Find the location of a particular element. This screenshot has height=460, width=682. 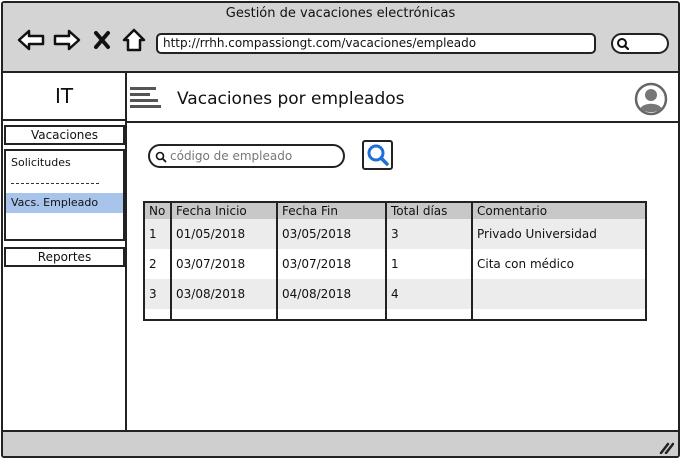

employee-code-input is located at coordinates (254, 156).